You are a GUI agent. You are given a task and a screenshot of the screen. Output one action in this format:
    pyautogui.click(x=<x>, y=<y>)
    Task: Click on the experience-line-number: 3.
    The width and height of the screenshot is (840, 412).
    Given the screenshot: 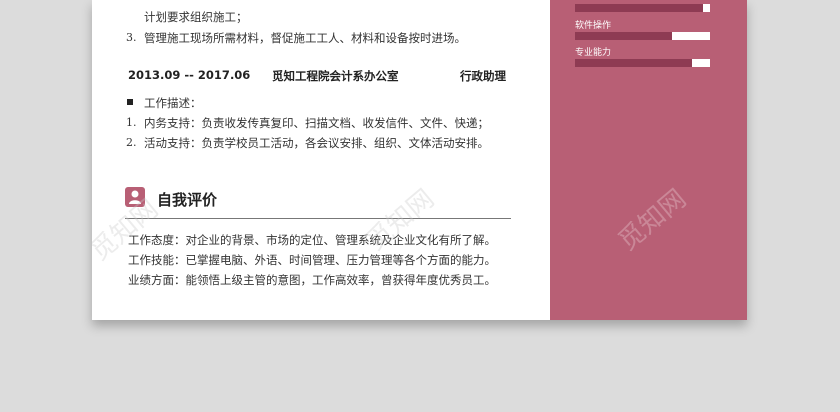 What is the action you would take?
    pyautogui.click(x=131, y=37)
    